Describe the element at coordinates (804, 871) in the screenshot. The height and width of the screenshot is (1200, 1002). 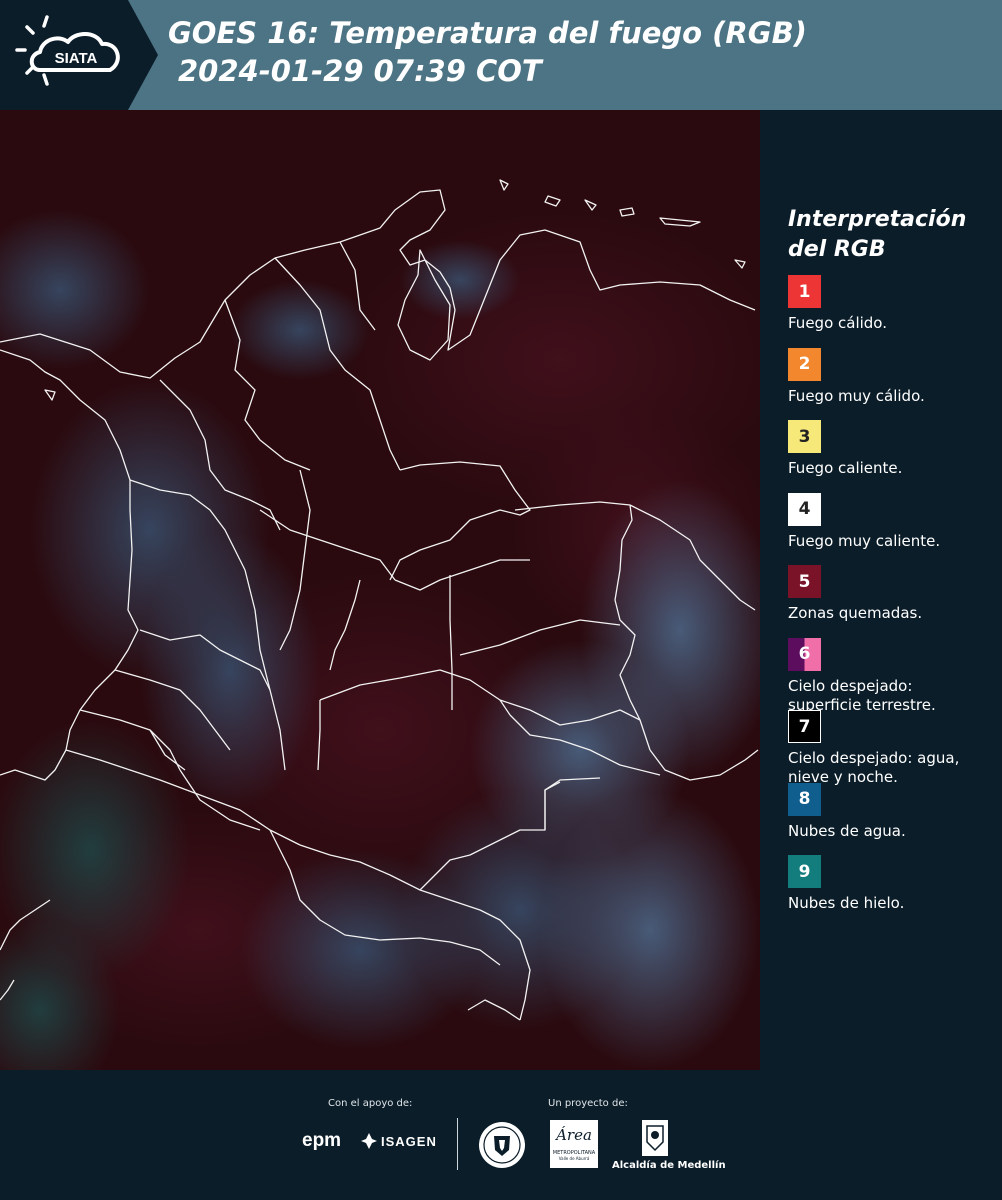
I see `legend-swatch-9: 9` at that location.